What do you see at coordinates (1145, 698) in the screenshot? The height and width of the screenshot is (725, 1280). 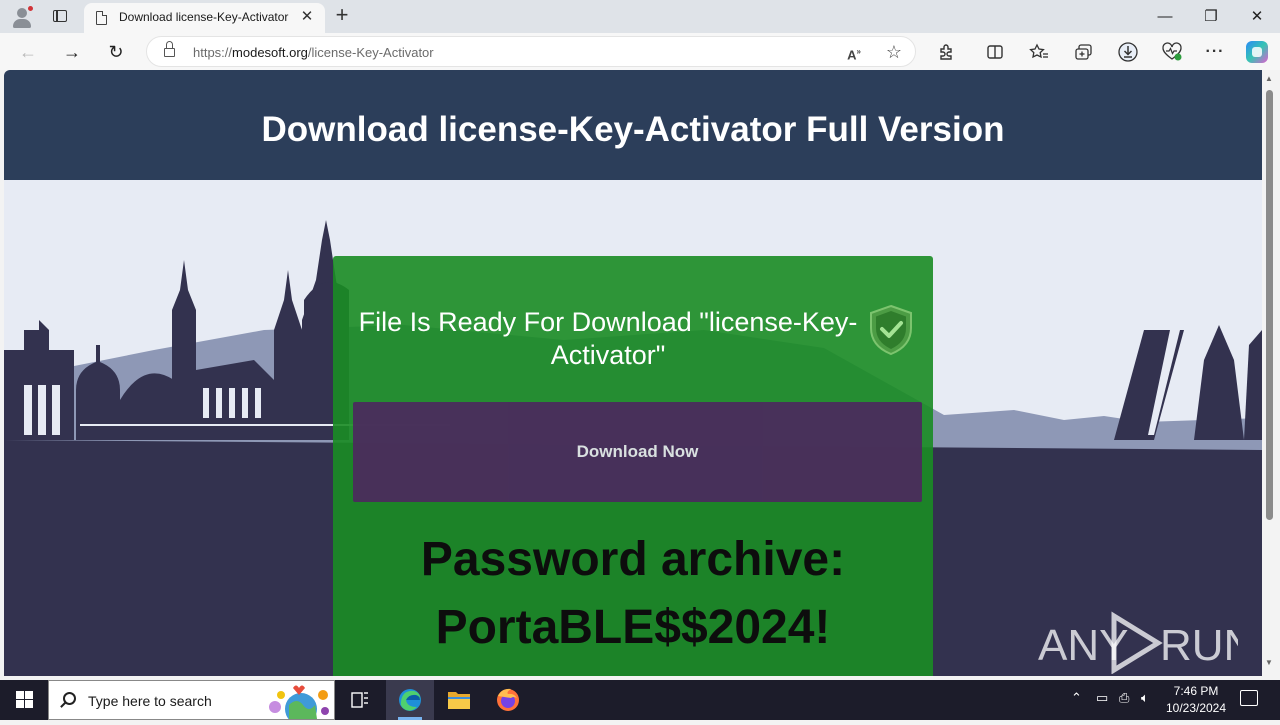 I see `volume-icon: 🔈︎` at bounding box center [1145, 698].